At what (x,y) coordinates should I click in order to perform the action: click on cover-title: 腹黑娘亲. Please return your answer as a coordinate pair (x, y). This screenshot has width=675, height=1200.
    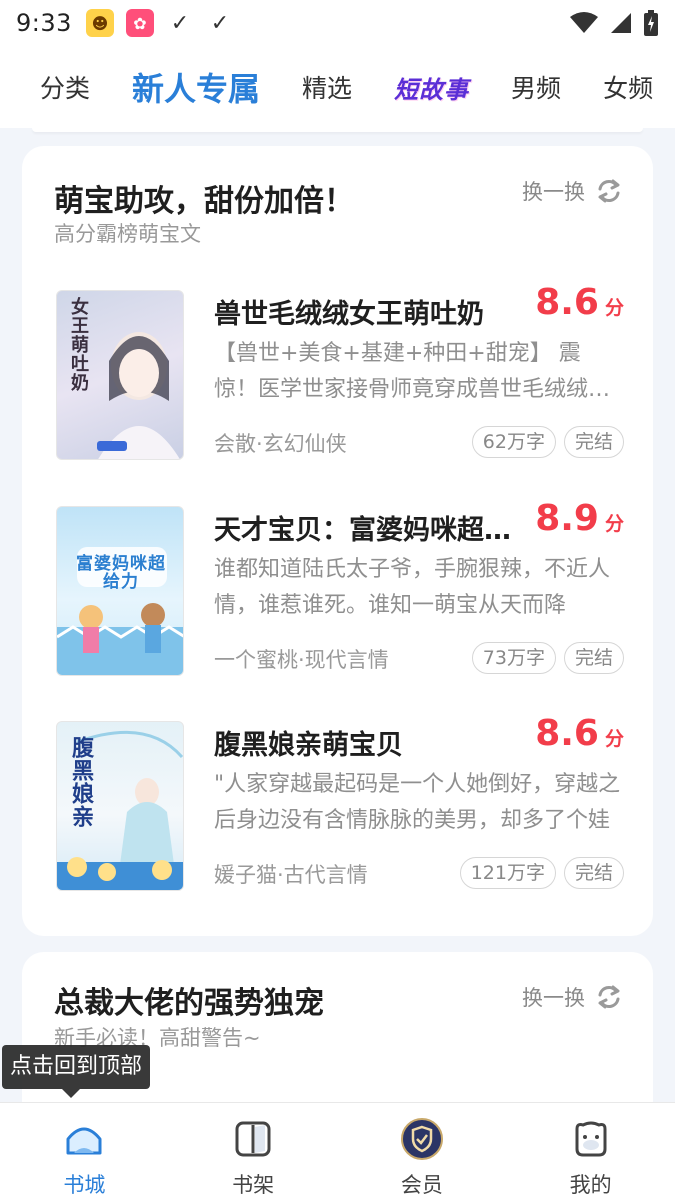
    Looking at the image, I should click on (81, 782).